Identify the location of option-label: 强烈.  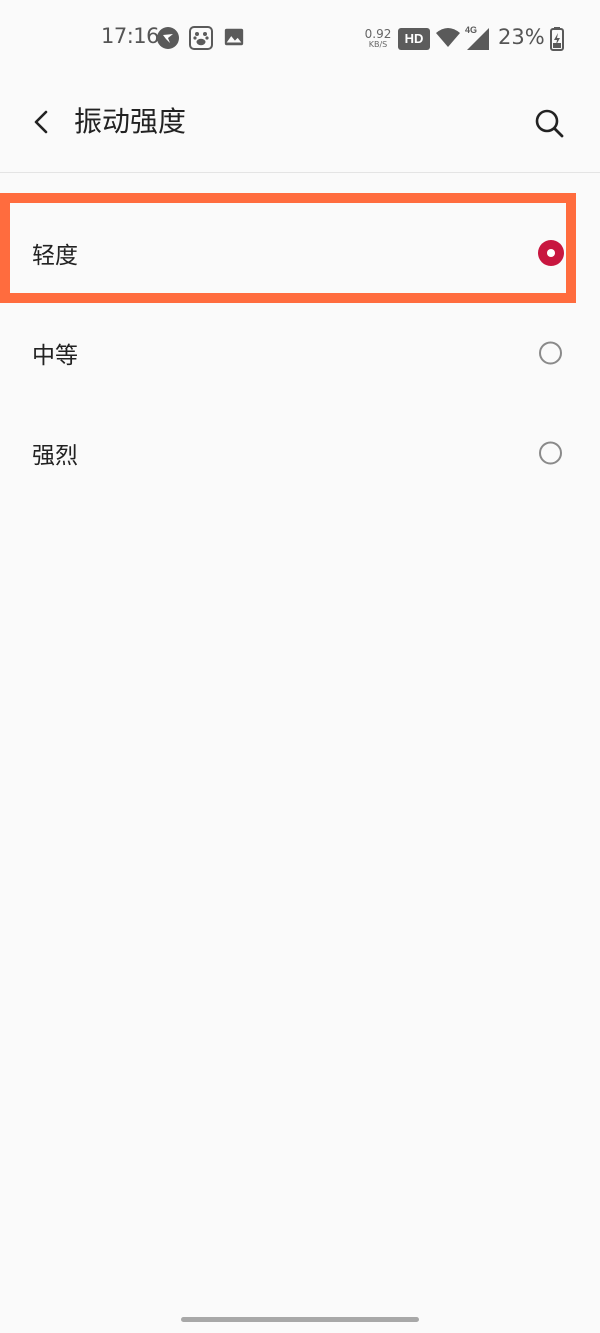
(55, 456).